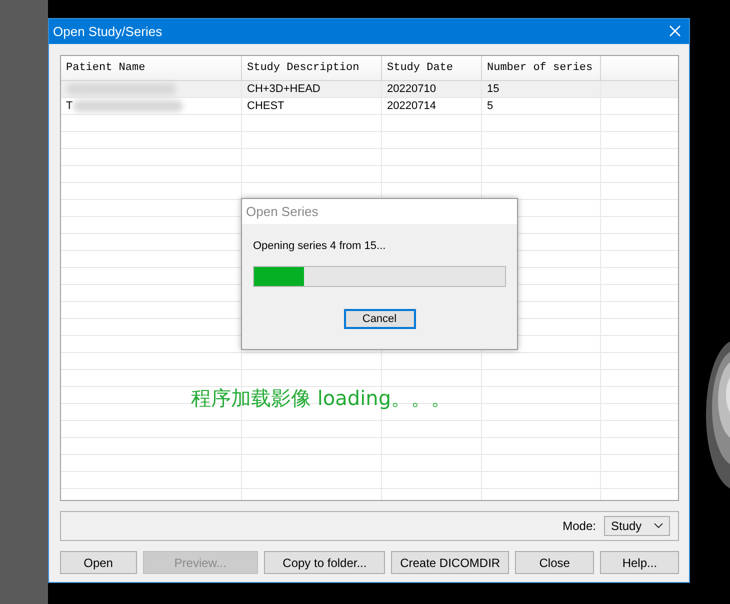  Describe the element at coordinates (283, 89) in the screenshot. I see `table-cell: CH+3D+HEAD` at that location.